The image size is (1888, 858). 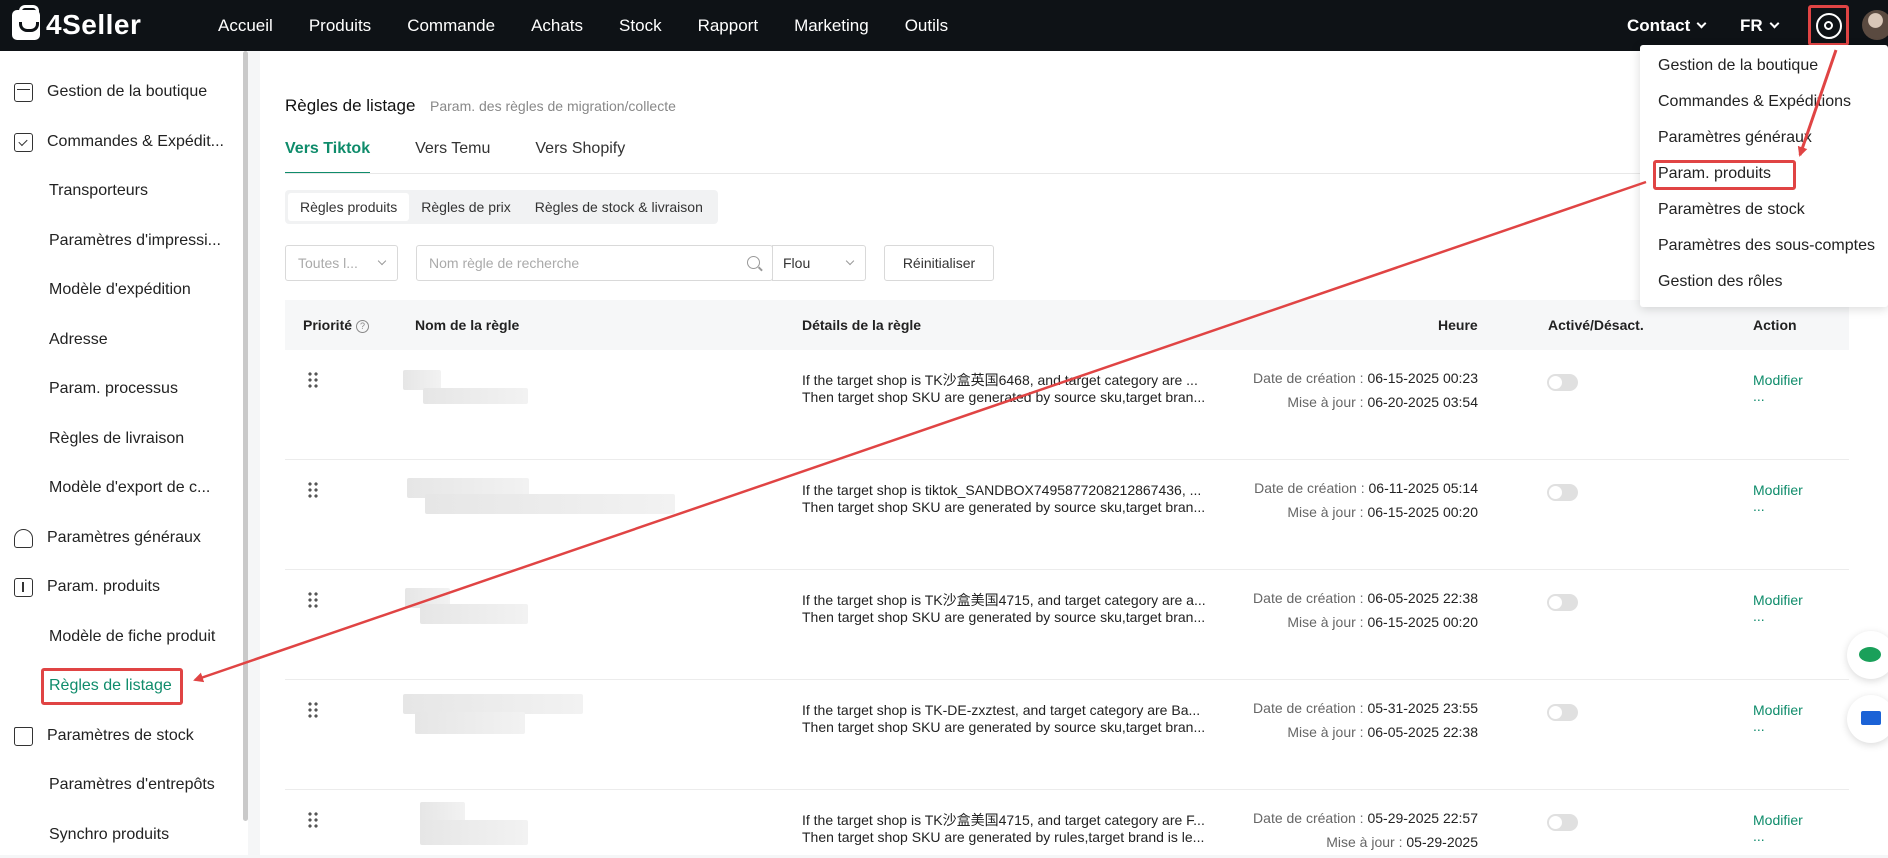 I want to click on header-name: Nom de la règle, so click(x=467, y=325).